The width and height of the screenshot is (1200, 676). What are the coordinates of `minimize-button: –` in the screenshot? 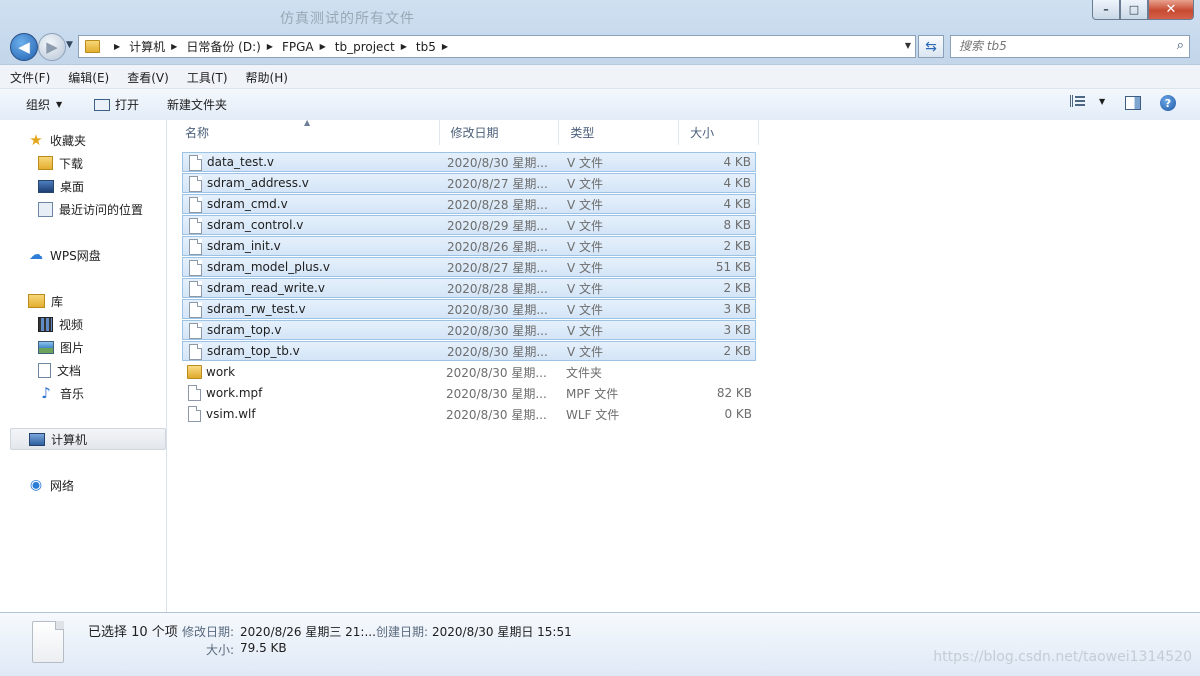 It's located at (1106, 10).